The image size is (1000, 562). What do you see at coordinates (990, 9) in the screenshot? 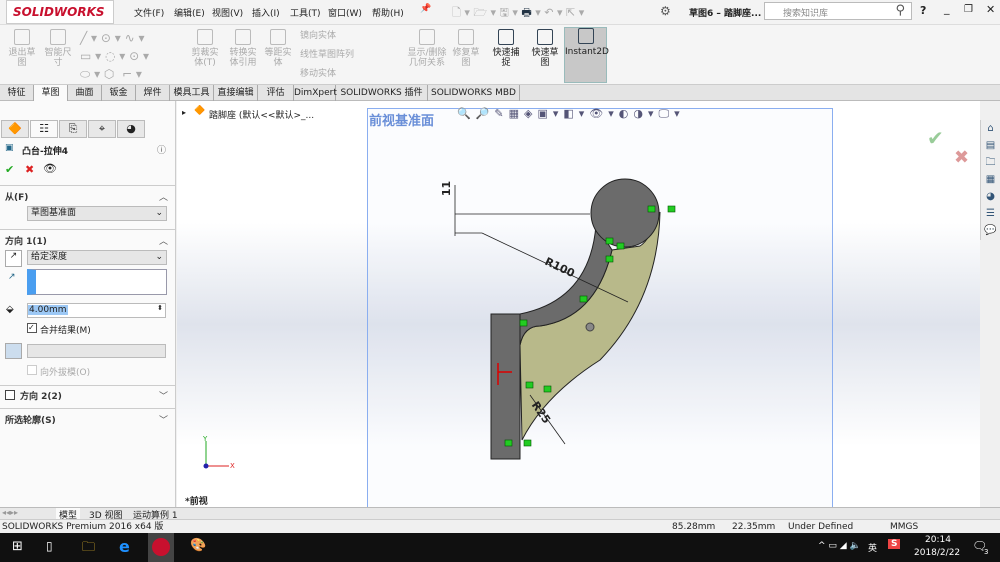
I see `close-button: ✕` at bounding box center [990, 9].